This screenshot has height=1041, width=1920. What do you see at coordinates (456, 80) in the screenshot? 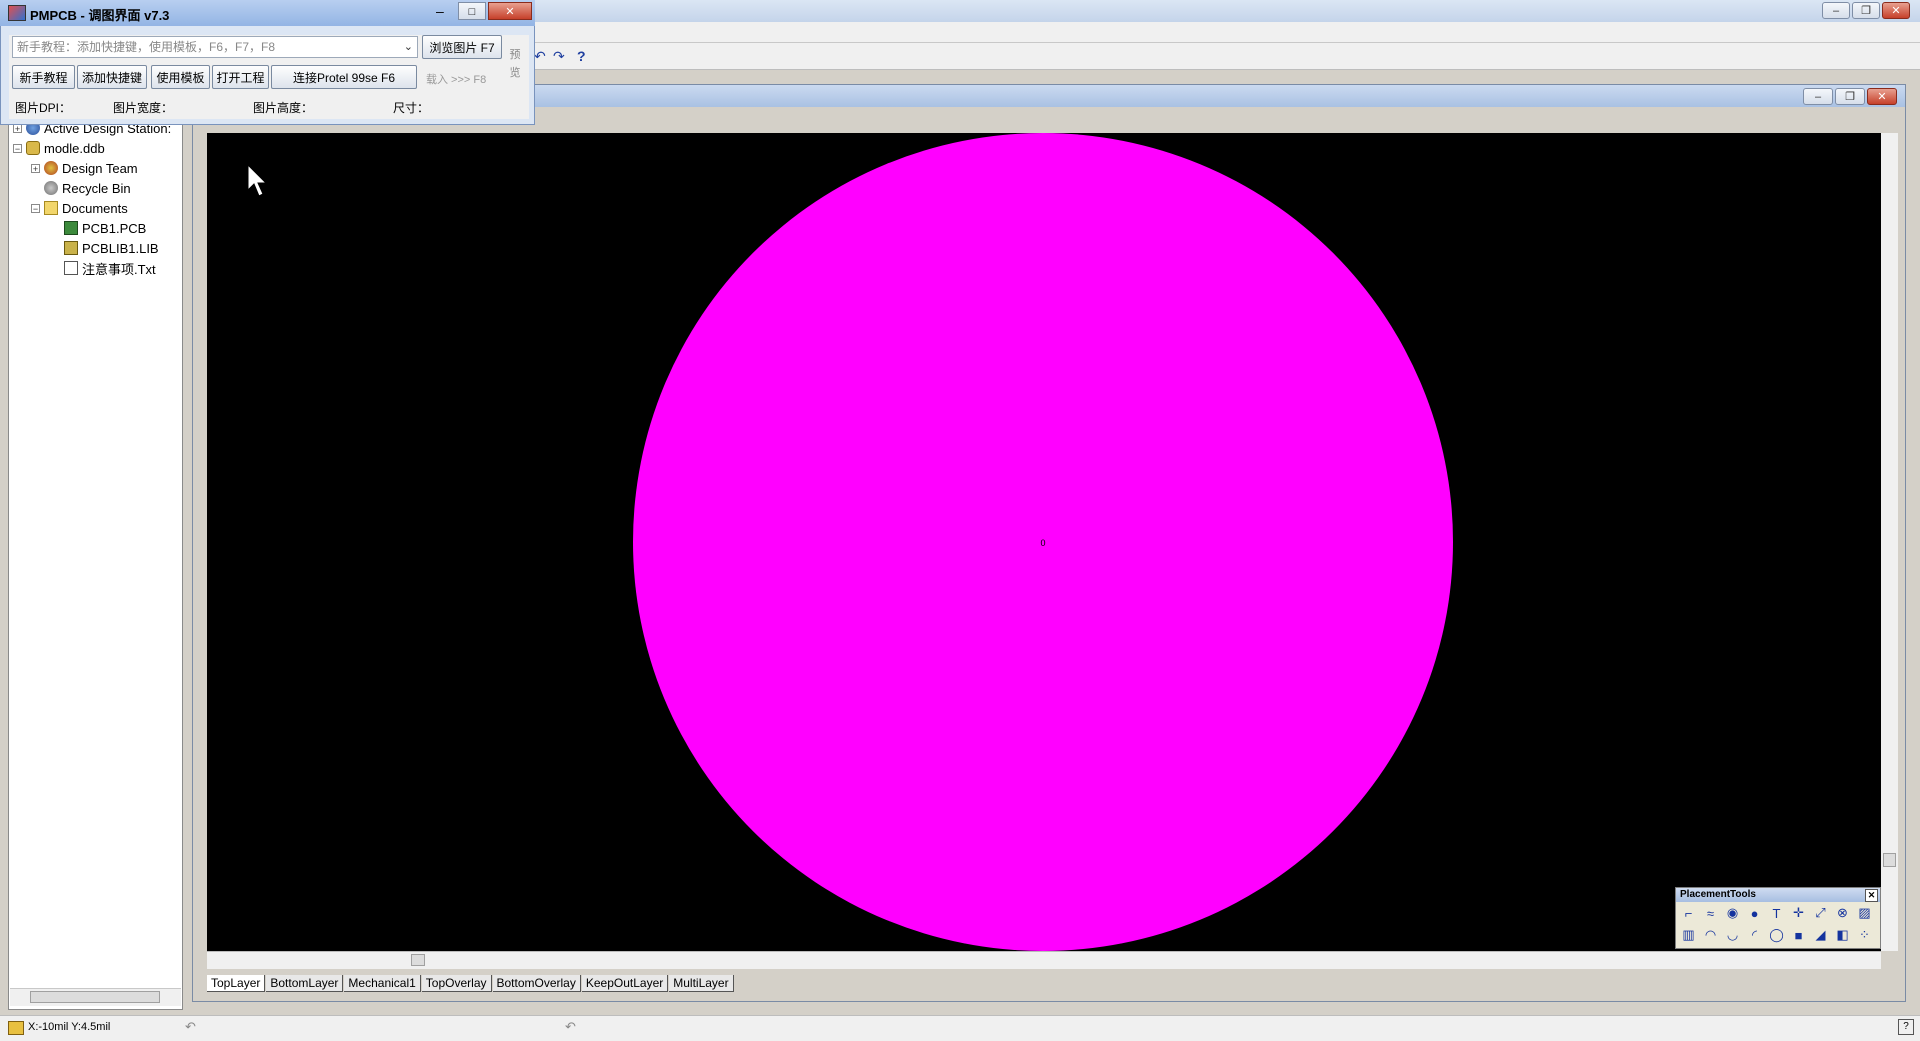
I see `load-label: 载入 >>> F8` at bounding box center [456, 80].